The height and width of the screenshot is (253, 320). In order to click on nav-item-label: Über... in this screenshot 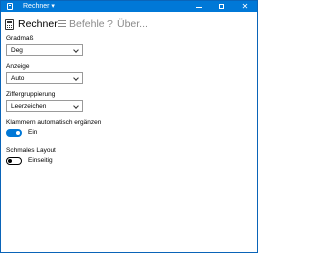, I will do `click(132, 24)`.